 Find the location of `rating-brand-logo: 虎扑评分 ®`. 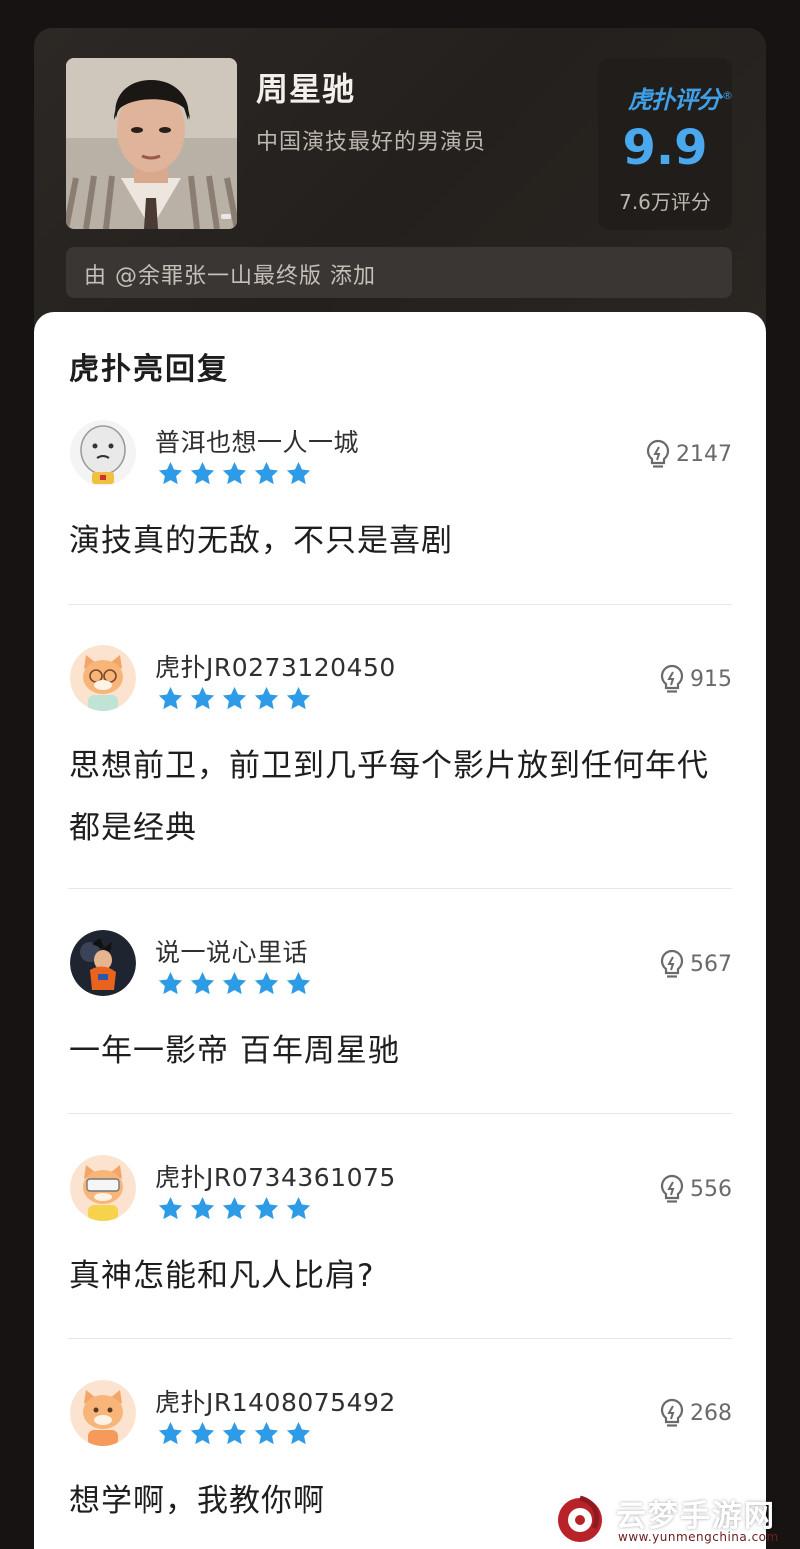

rating-brand-logo: 虎扑评分 ® is located at coordinates (680, 97).